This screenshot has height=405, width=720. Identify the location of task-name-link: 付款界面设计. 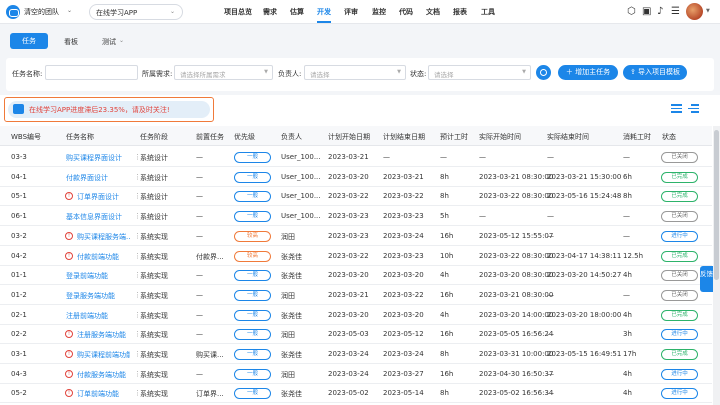
(87, 178).